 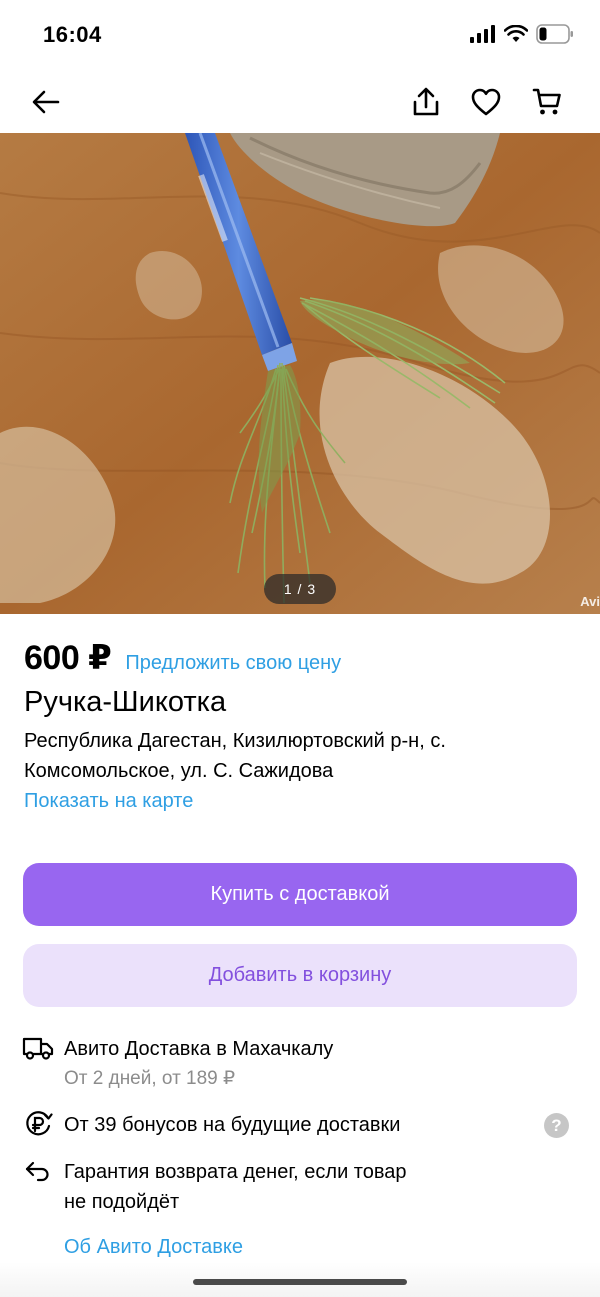 What do you see at coordinates (150, 1078) in the screenshot?
I see `delivery-service-sub: От 2 дней, от 189 ₽` at bounding box center [150, 1078].